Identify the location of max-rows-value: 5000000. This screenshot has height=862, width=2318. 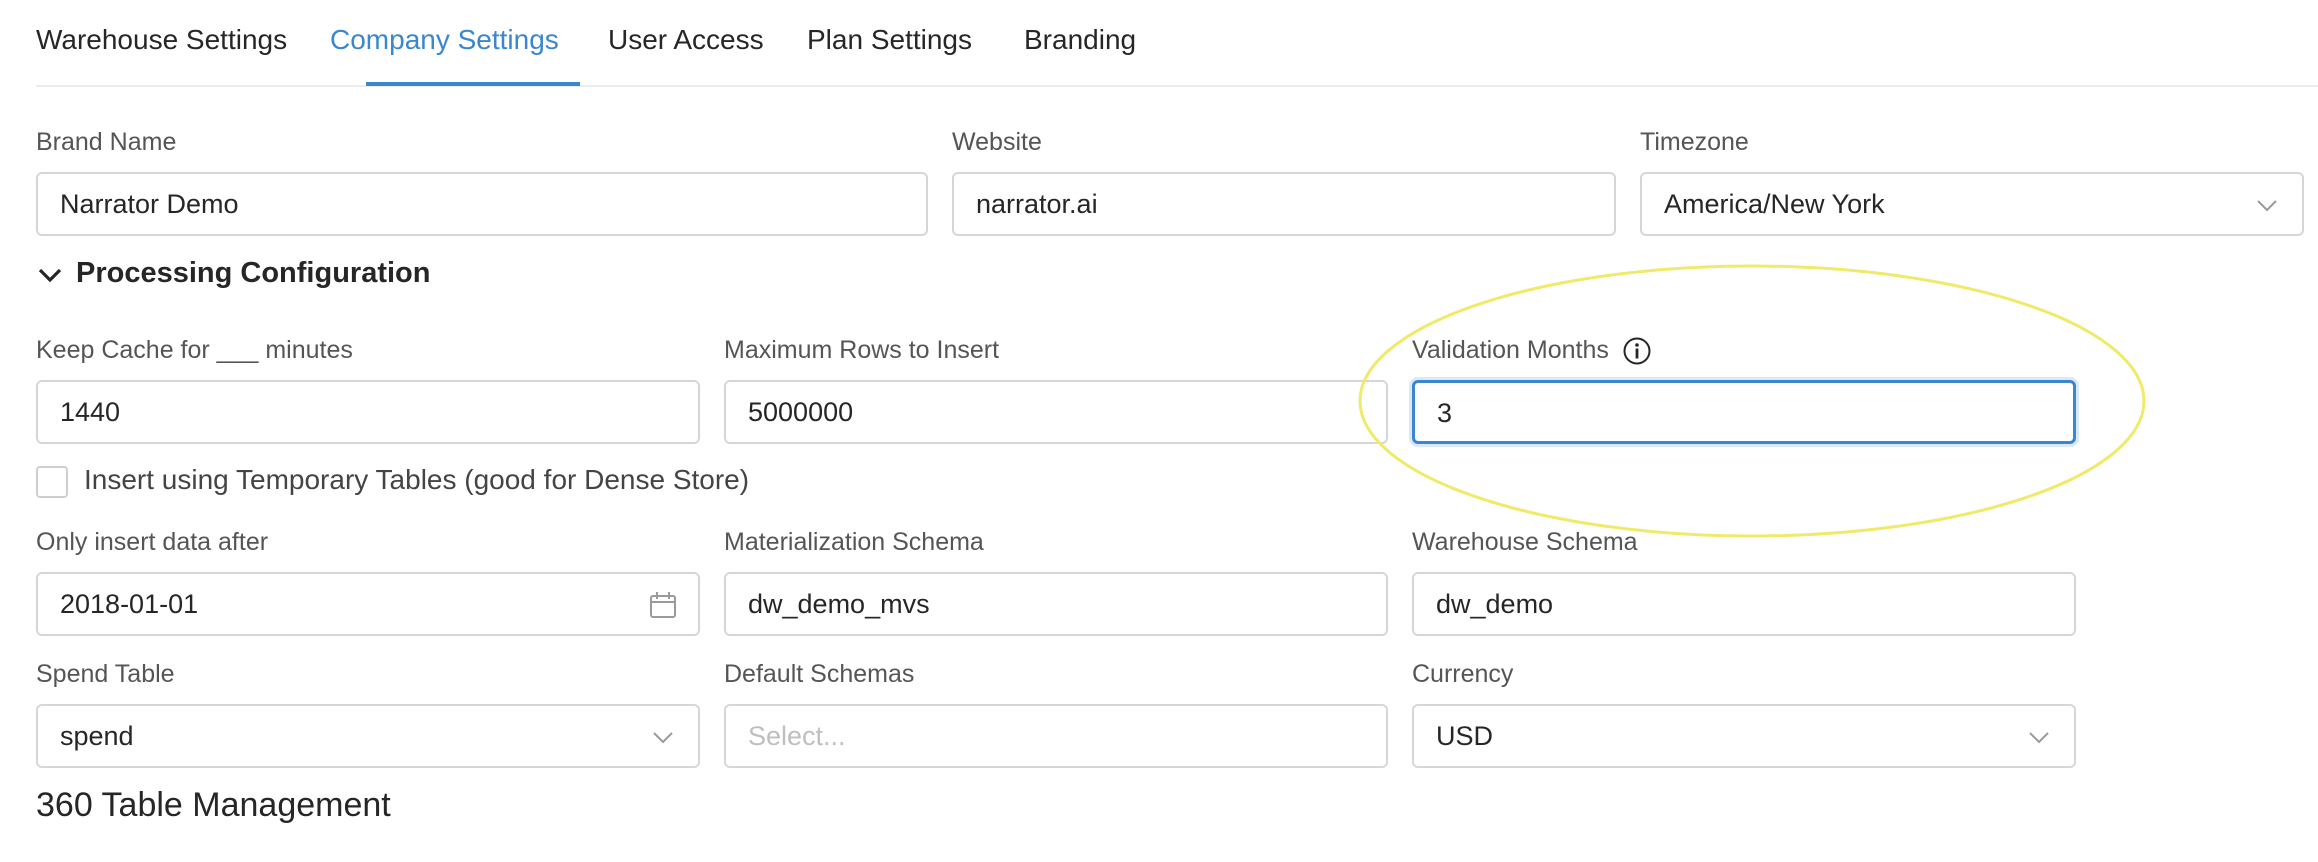
(801, 412).